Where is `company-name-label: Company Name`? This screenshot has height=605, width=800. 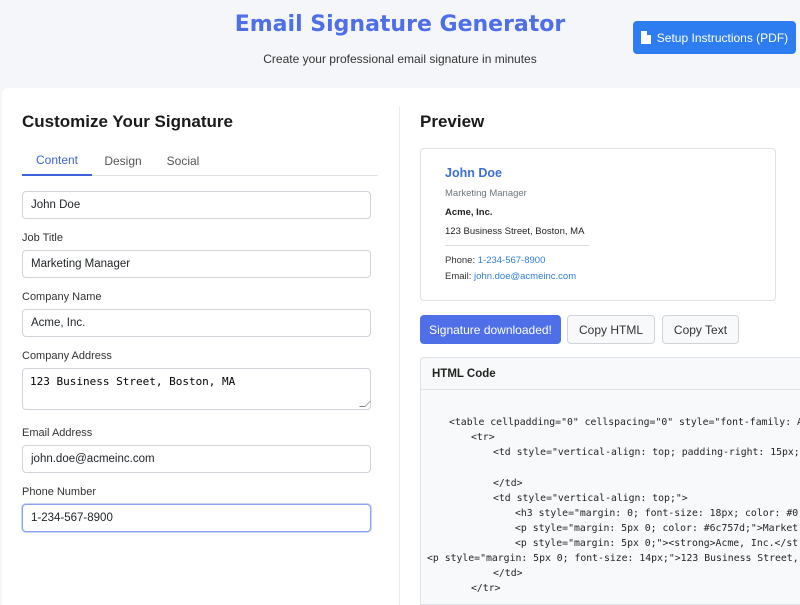 company-name-label: Company Name is located at coordinates (62, 297).